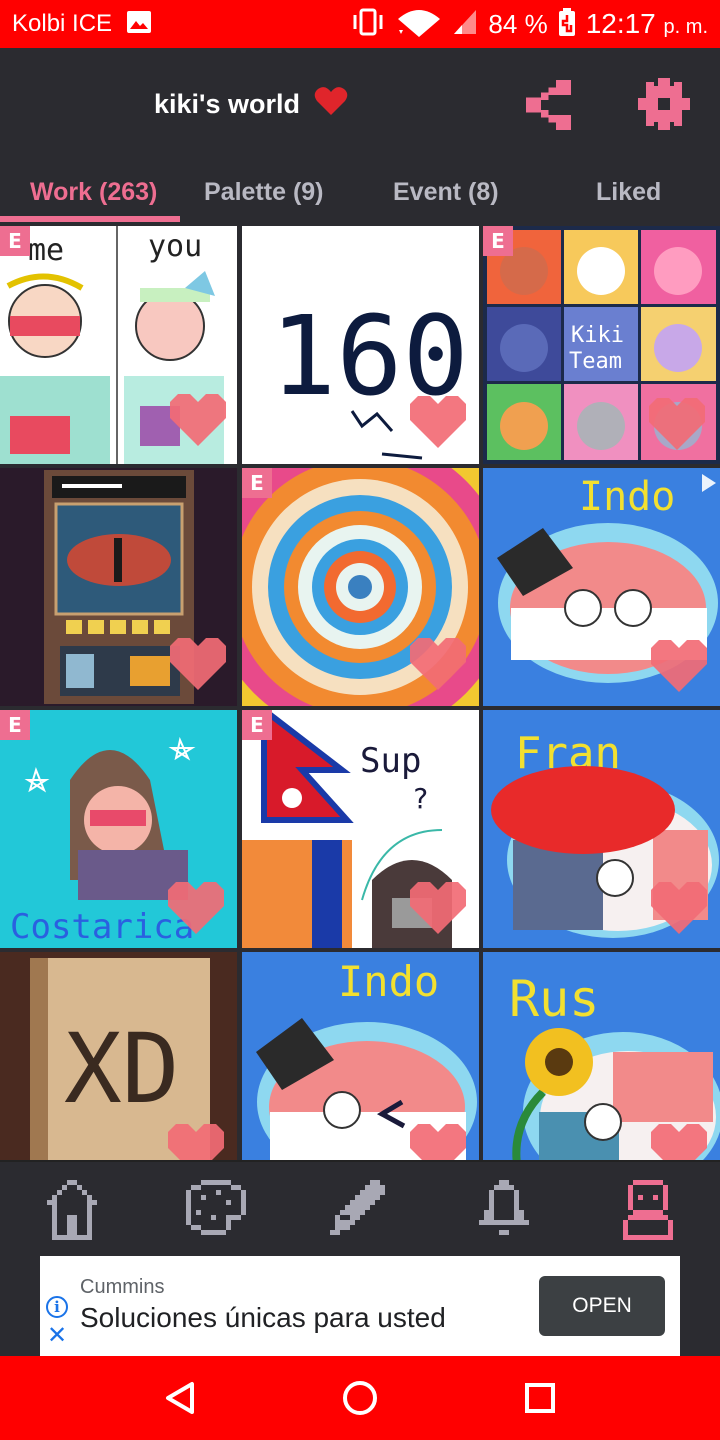 Image resolution: width=720 pixels, height=1440 pixels. Describe the element at coordinates (139, 24) in the screenshot. I see `image-icon` at that location.